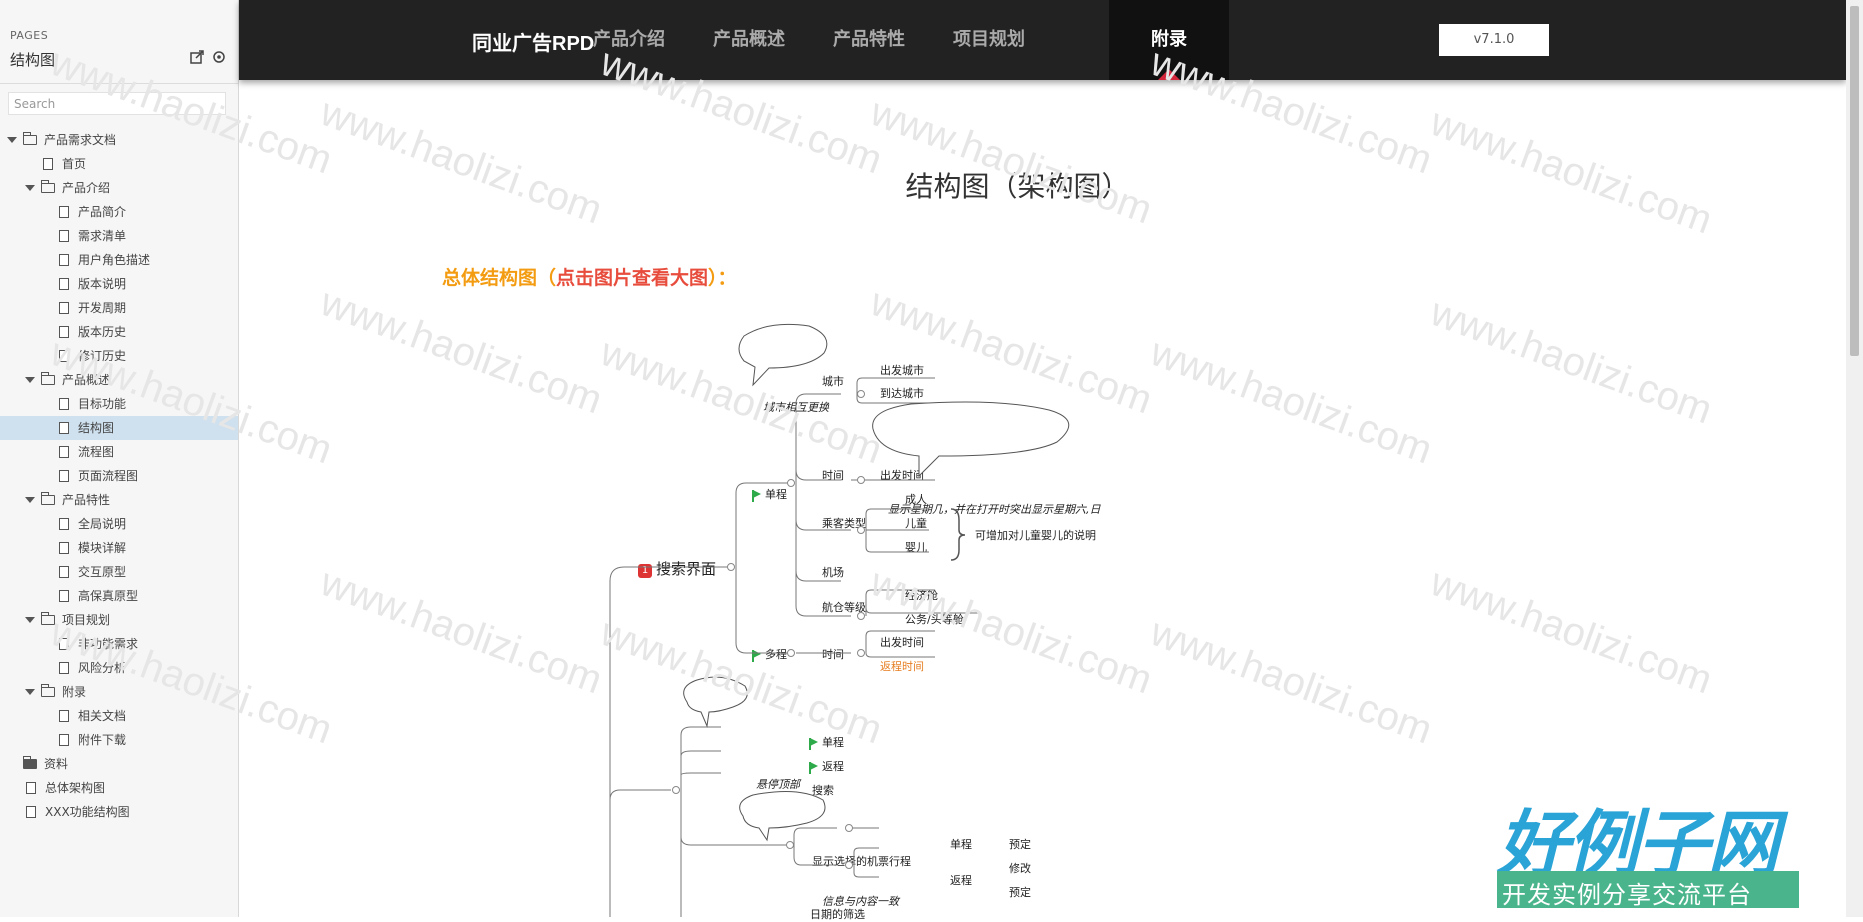  What do you see at coordinates (119, 428) in the screenshot?
I see `tree-item: 结构图` at bounding box center [119, 428].